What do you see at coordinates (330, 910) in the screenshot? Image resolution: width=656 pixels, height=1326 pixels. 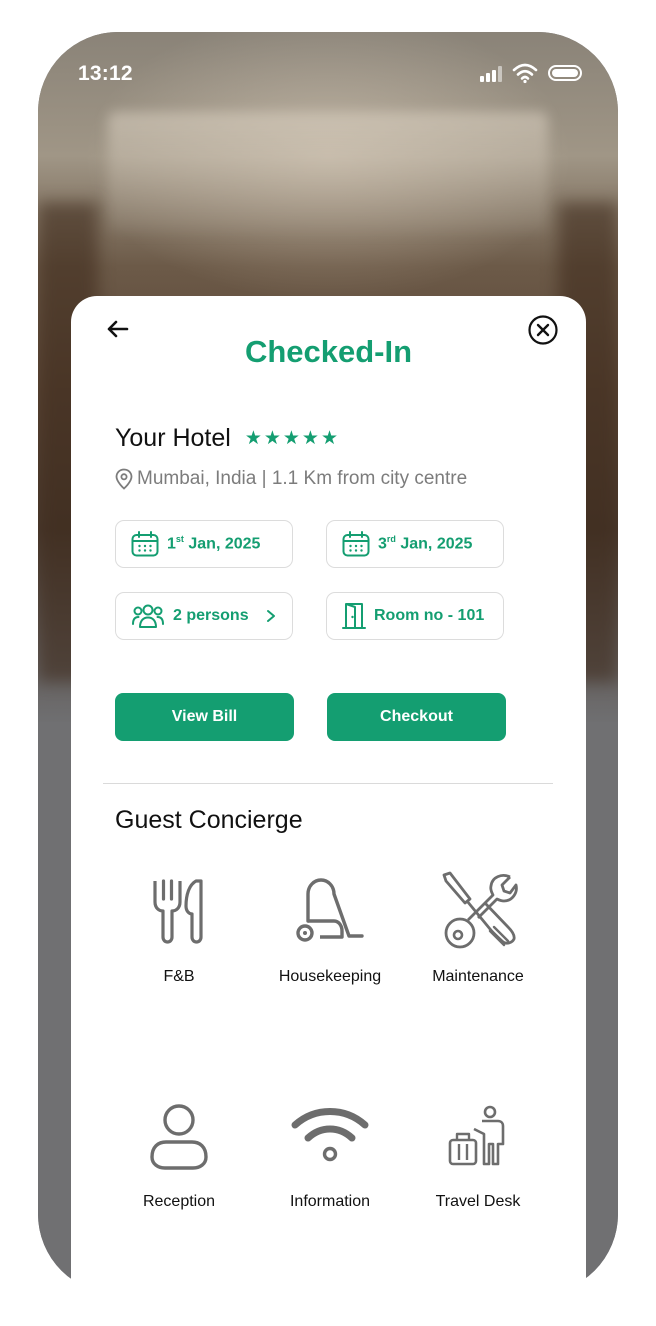 I see `vacuum-cleaner-icon` at bounding box center [330, 910].